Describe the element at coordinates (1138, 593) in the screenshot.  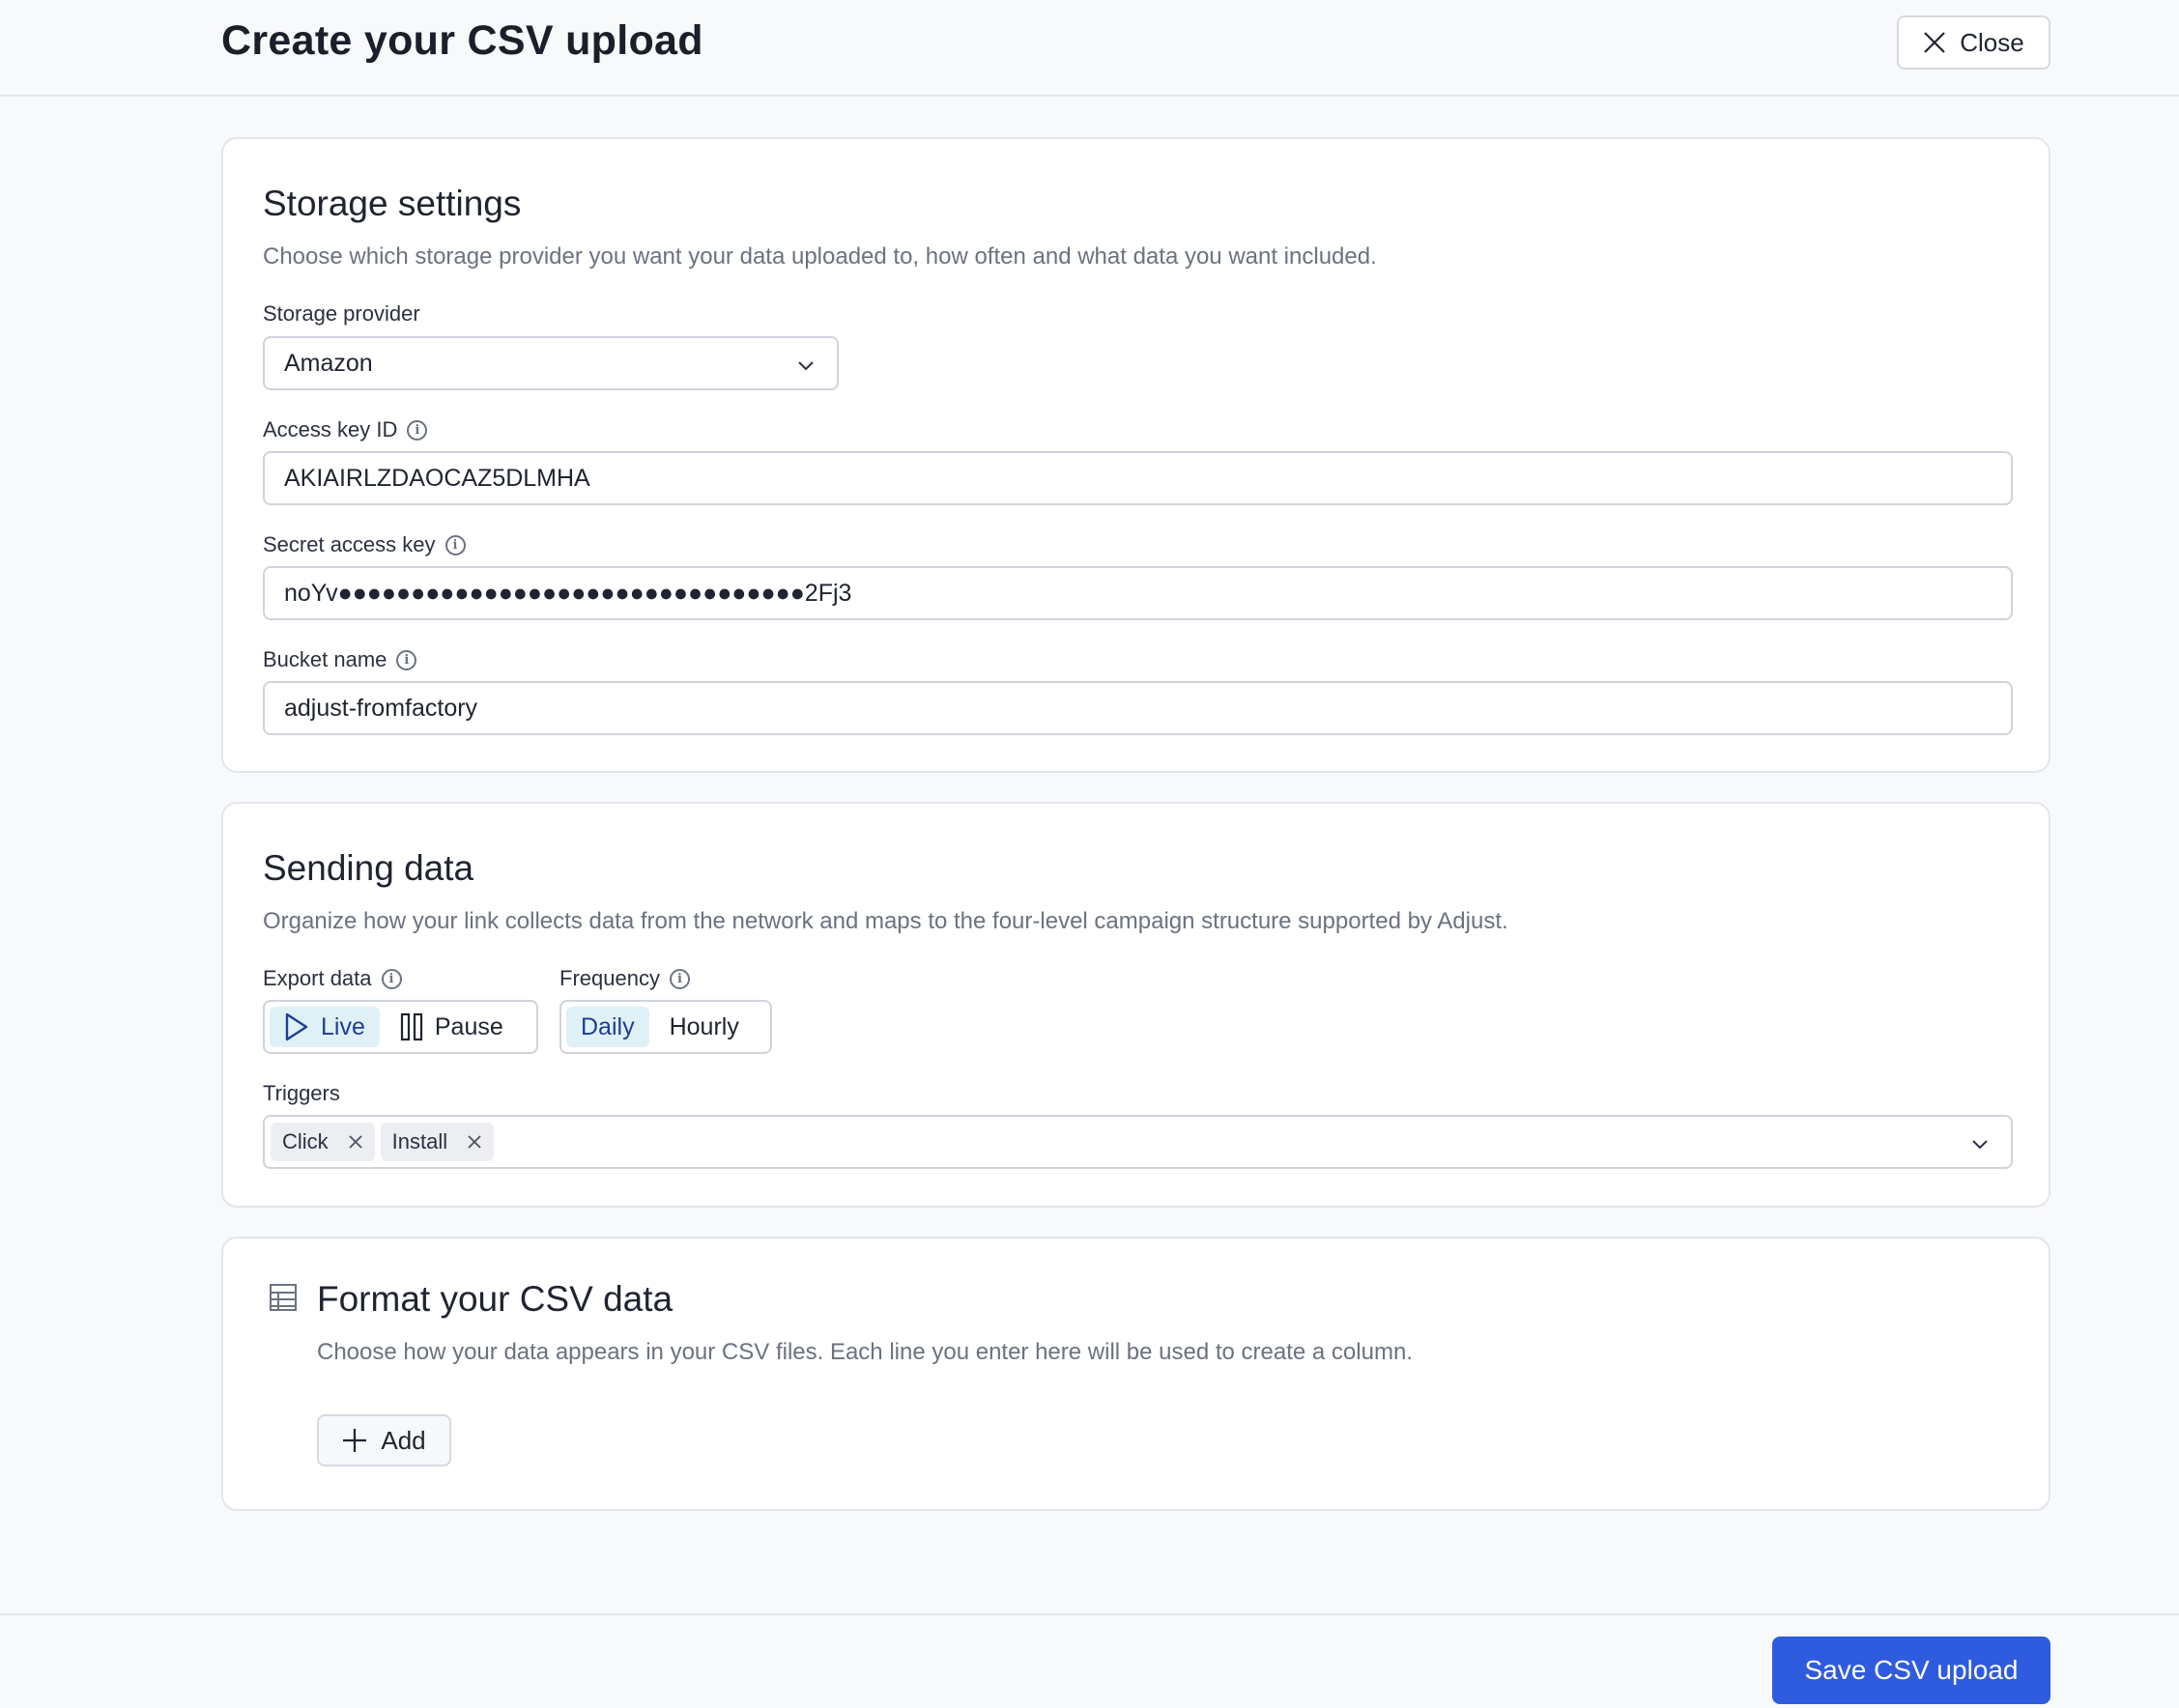
I see `secret-key-input: noYv●●●●●●●●●●●●●●●●●●●●●●●●●●●●●●●●2Fj3` at that location.